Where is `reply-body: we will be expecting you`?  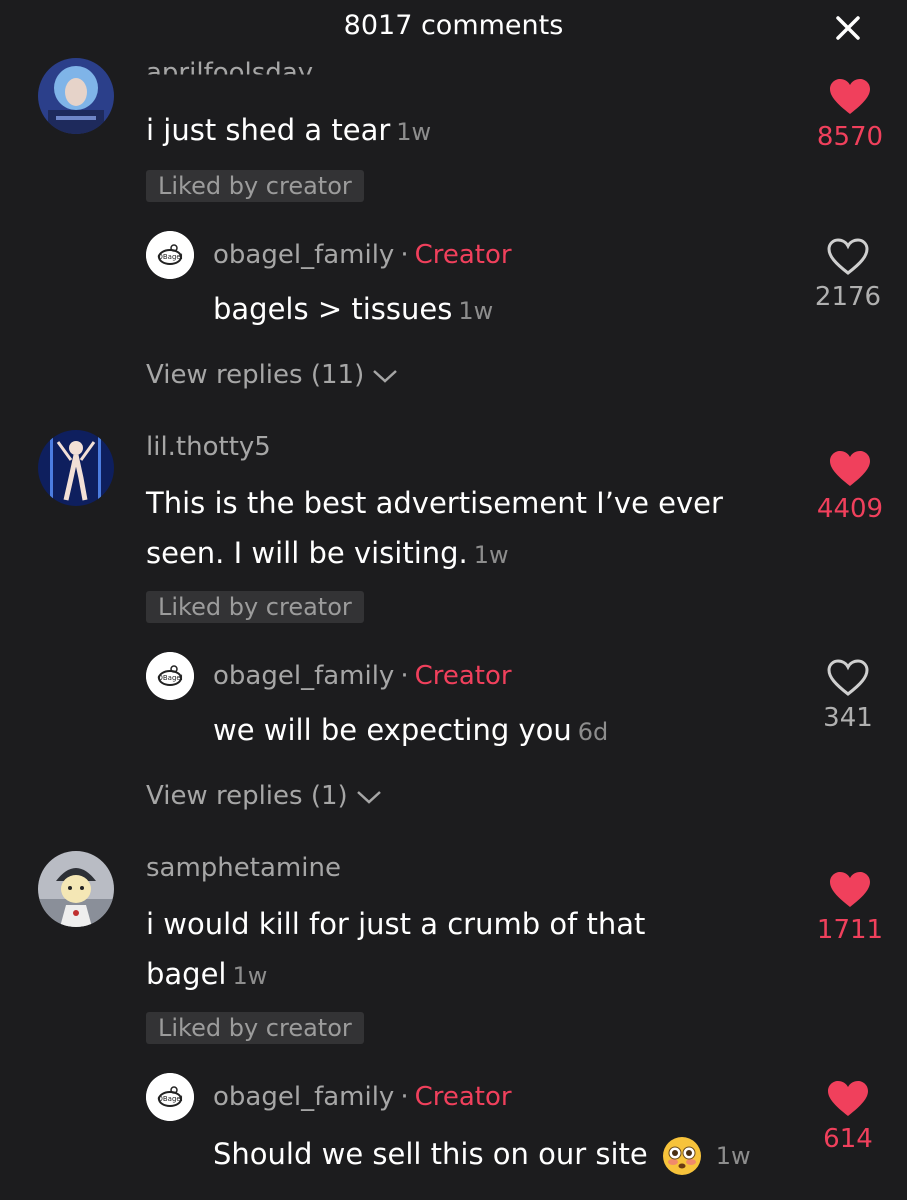 reply-body: we will be expecting you is located at coordinates (392, 730).